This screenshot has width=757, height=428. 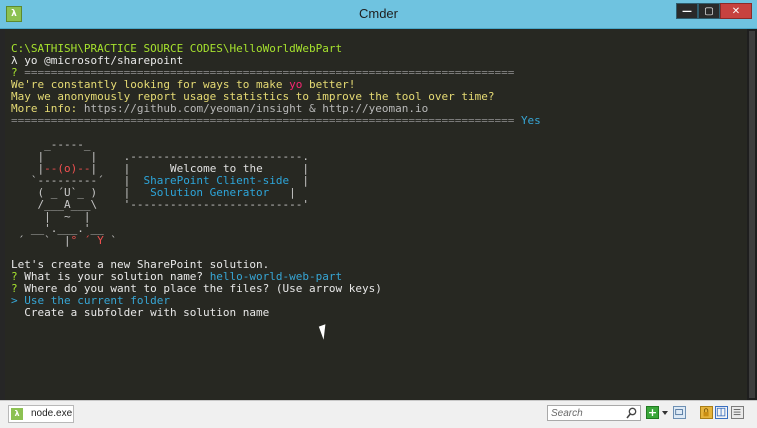 I want to click on add-icon: +, so click(x=652, y=412).